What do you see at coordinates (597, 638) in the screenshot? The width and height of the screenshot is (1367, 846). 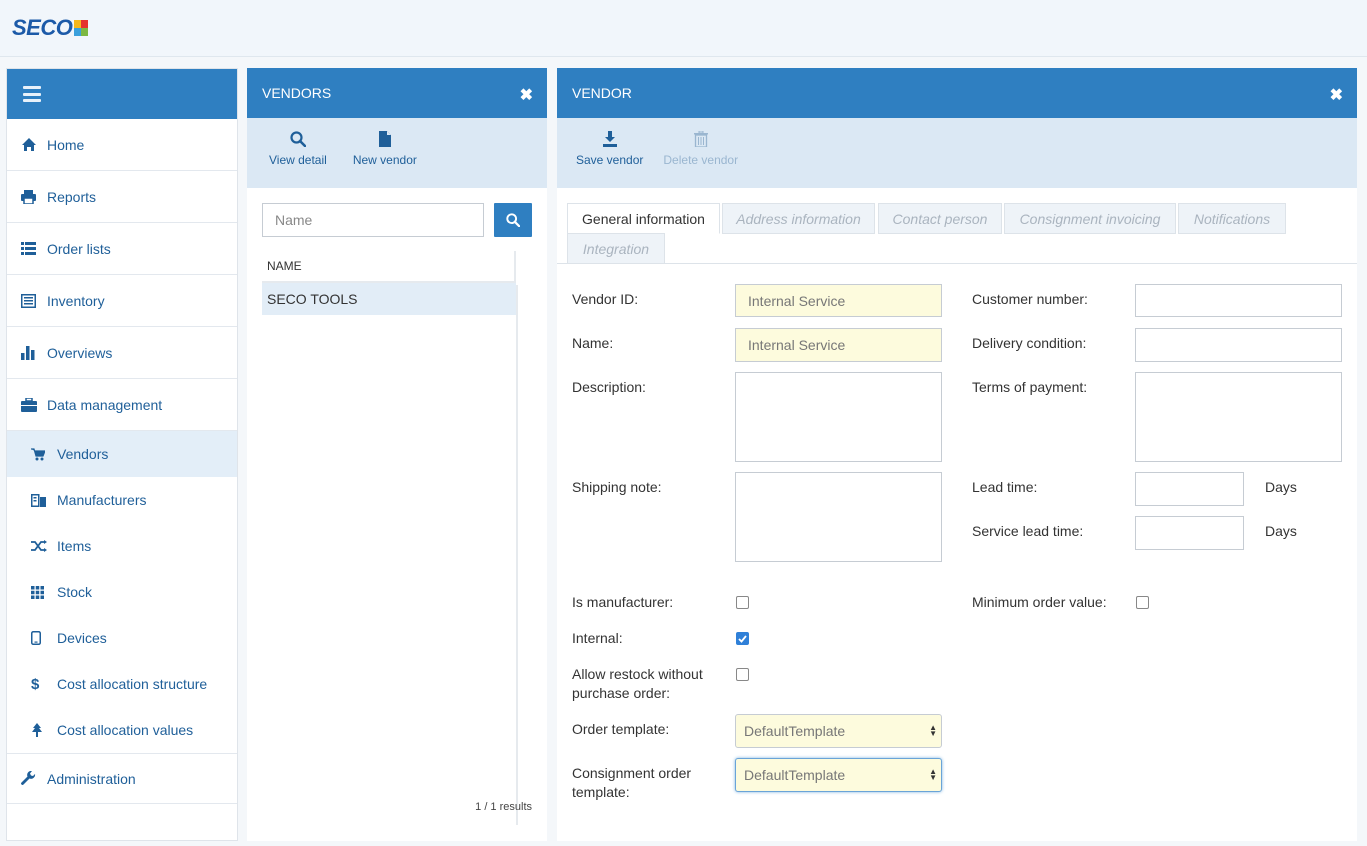 I see `internal-label: Internal:` at bounding box center [597, 638].